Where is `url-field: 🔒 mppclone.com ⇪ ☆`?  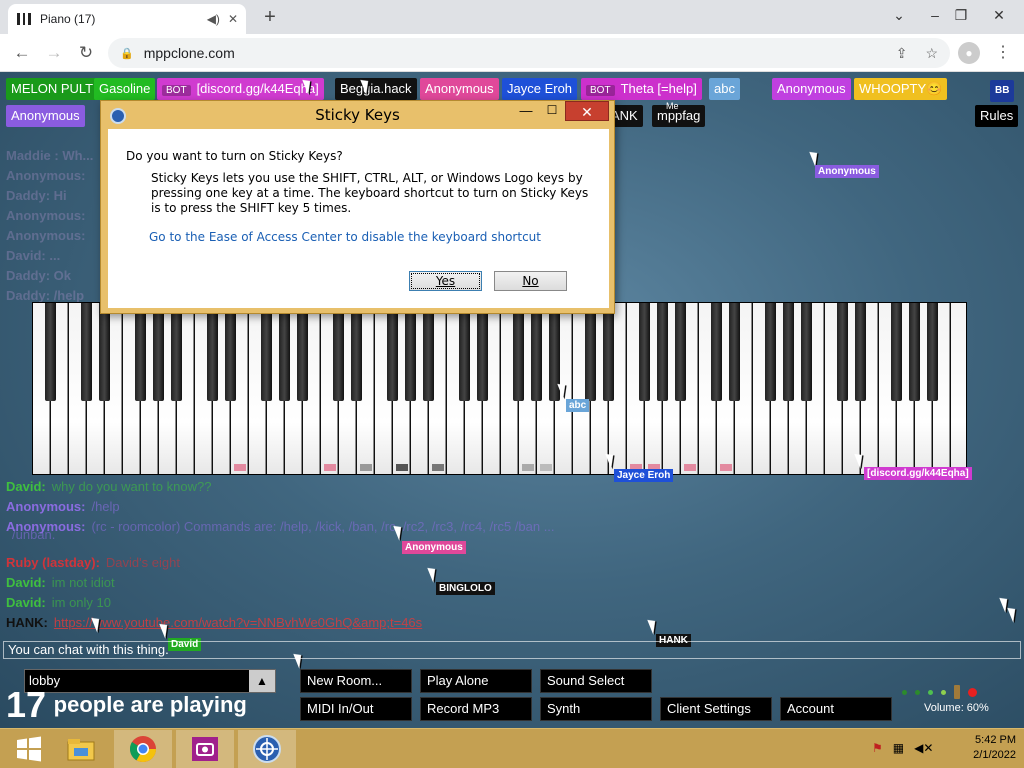
url-field: 🔒 mppclone.com ⇪ ☆ is located at coordinates (529, 53).